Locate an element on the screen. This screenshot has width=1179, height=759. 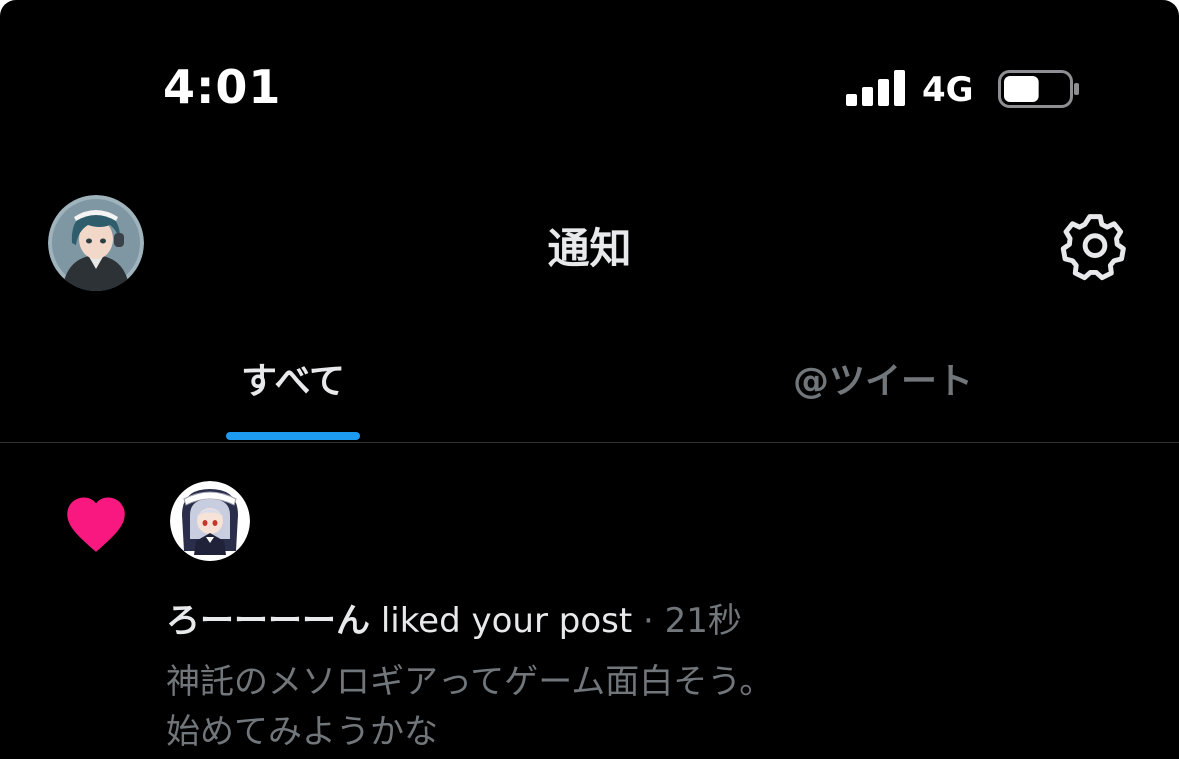
notification-tabs: すべて @ツイート is located at coordinates (589, 386).